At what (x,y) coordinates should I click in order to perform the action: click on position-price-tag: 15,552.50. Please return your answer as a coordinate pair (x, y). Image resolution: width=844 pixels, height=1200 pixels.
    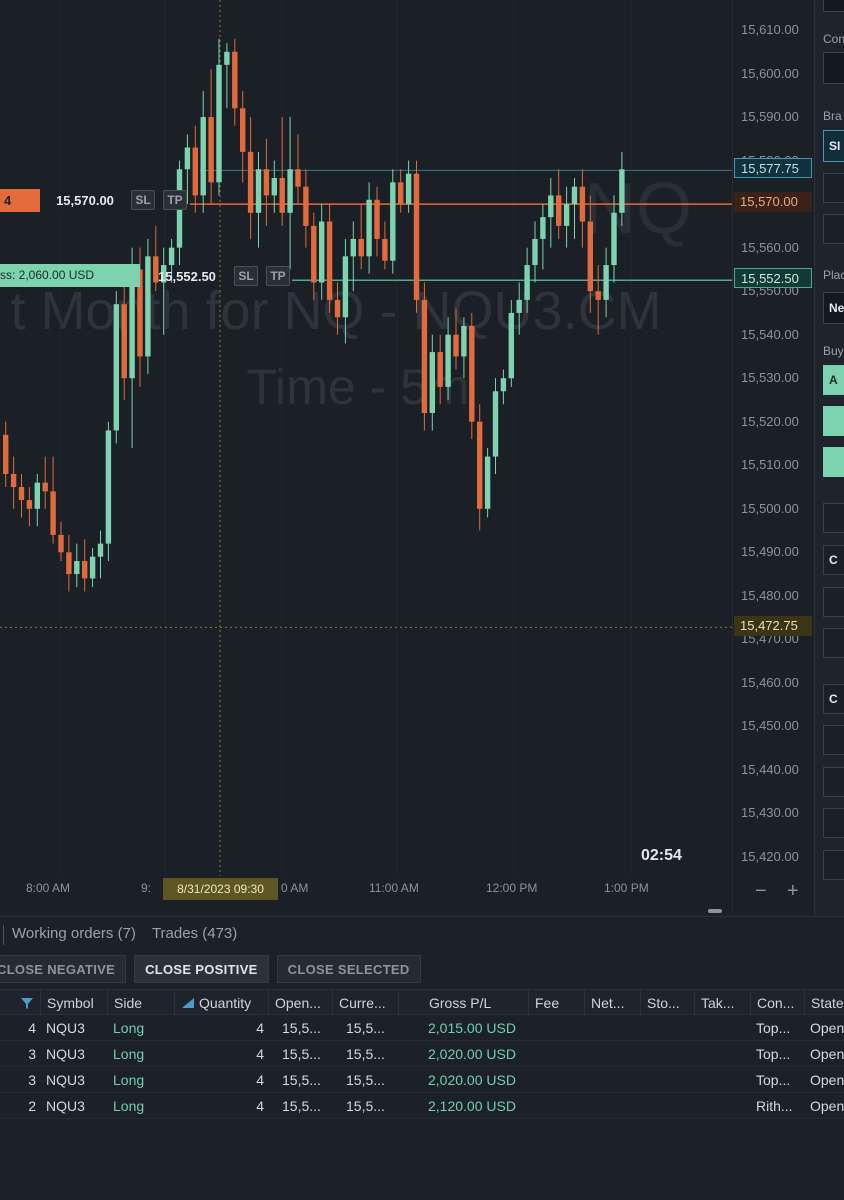
    Looking at the image, I should click on (187, 276).